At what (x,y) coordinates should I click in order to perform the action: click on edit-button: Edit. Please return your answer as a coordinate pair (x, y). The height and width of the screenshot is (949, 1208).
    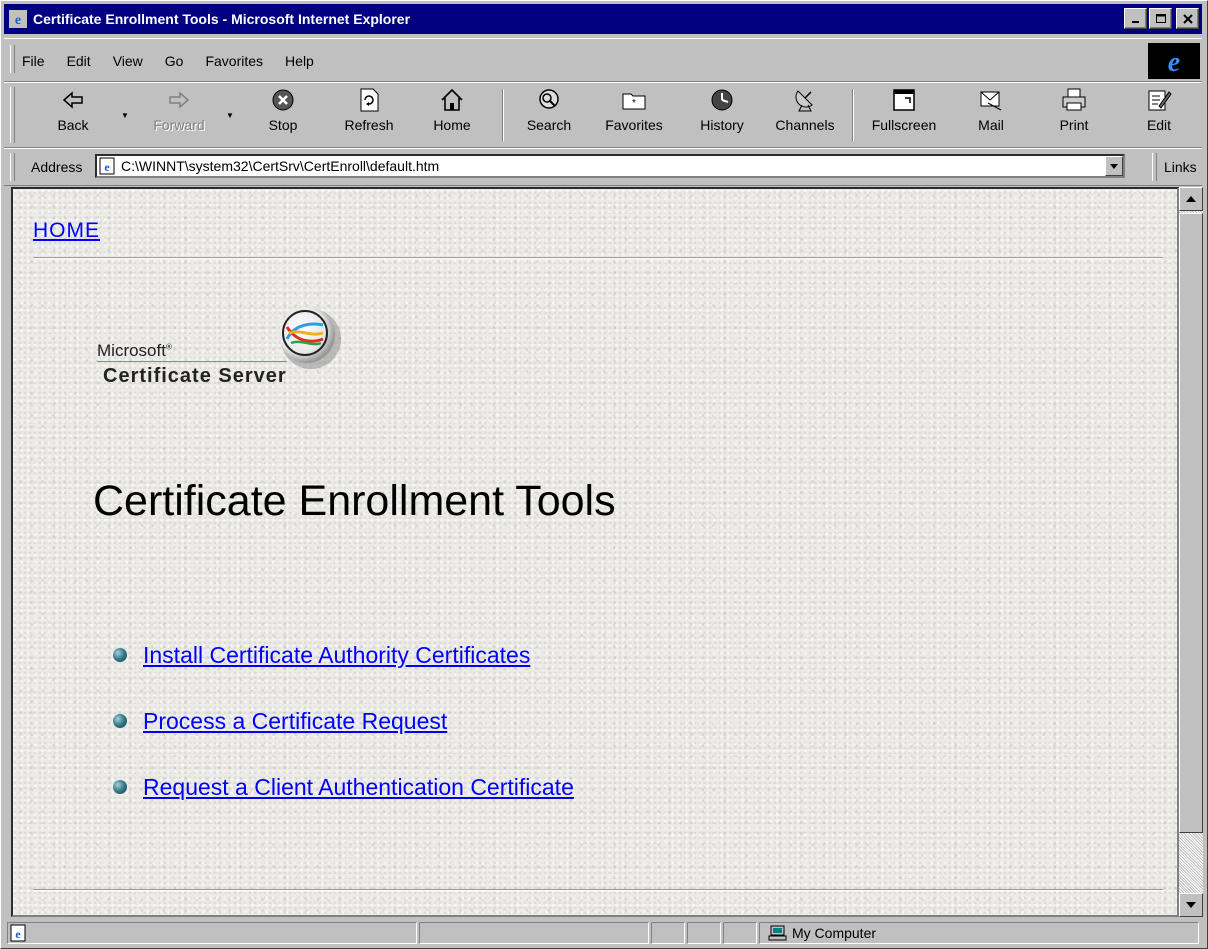
    Looking at the image, I should click on (1159, 115).